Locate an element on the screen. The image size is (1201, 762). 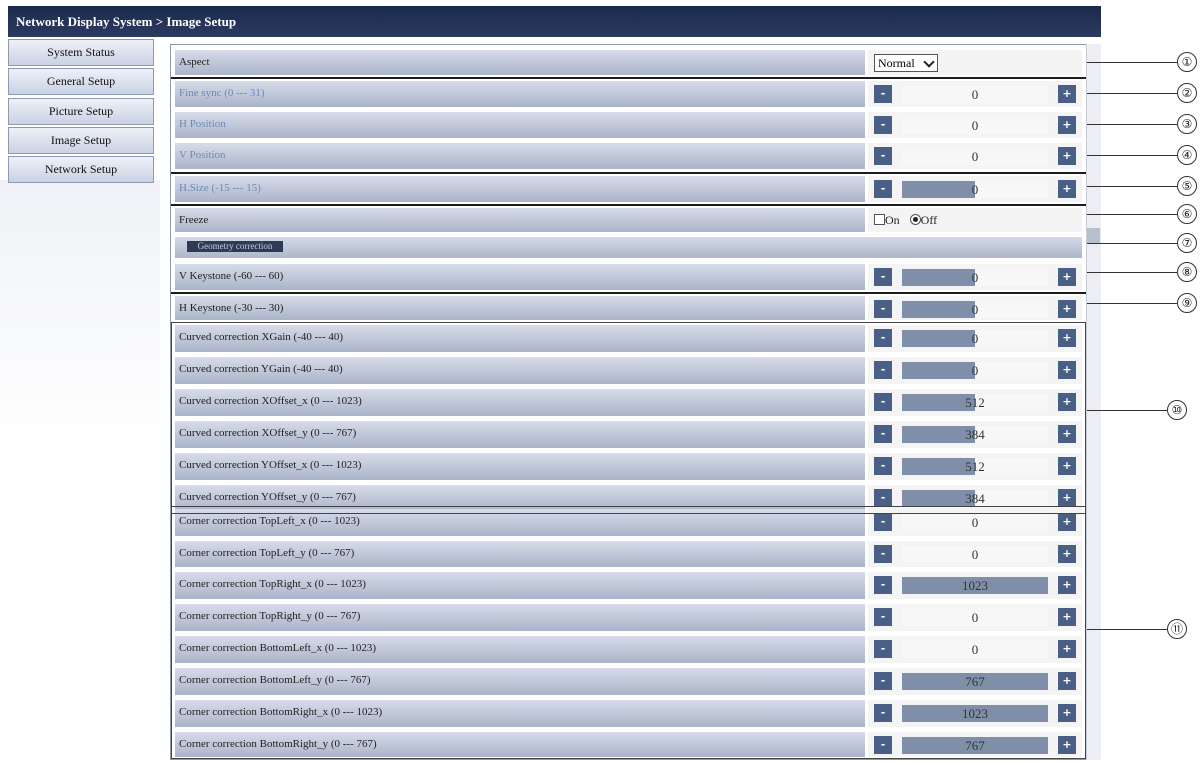
h-size-plus-button: + is located at coordinates (1067, 189).